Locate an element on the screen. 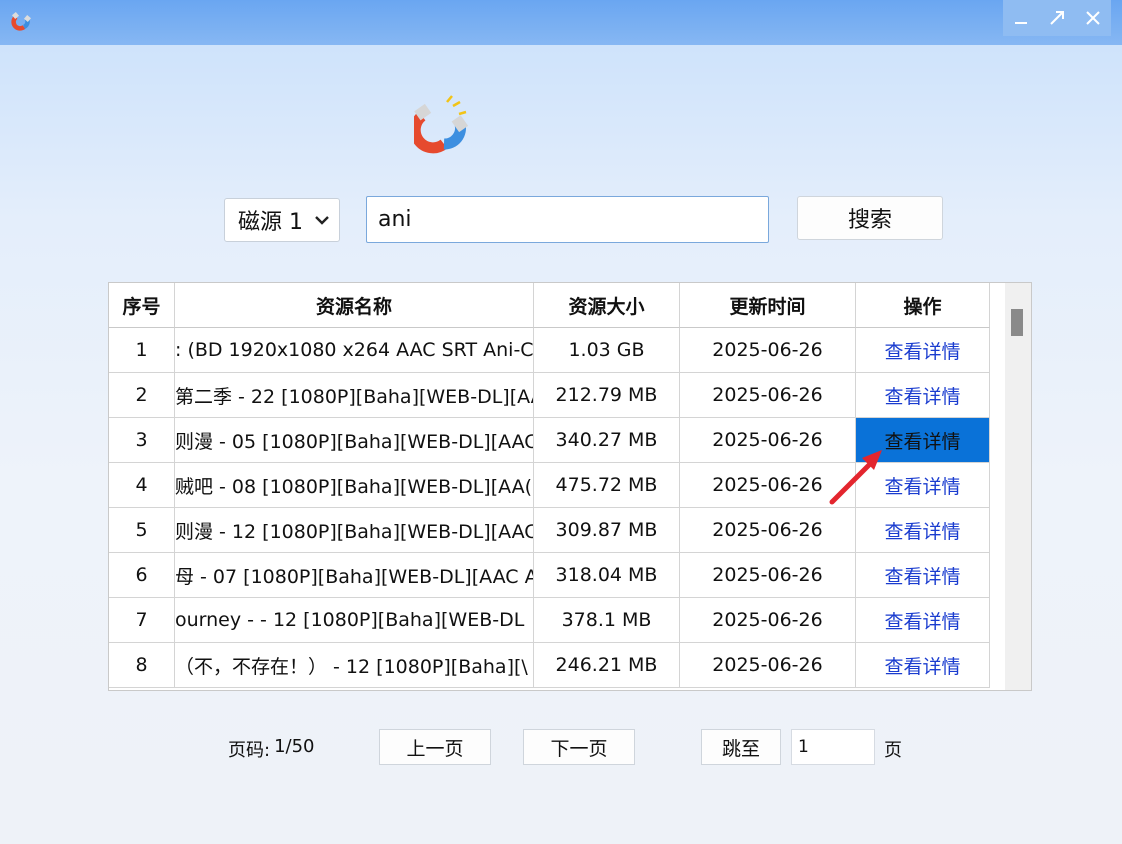 The image size is (1122, 844). row-size: 340.27 MB is located at coordinates (607, 440).